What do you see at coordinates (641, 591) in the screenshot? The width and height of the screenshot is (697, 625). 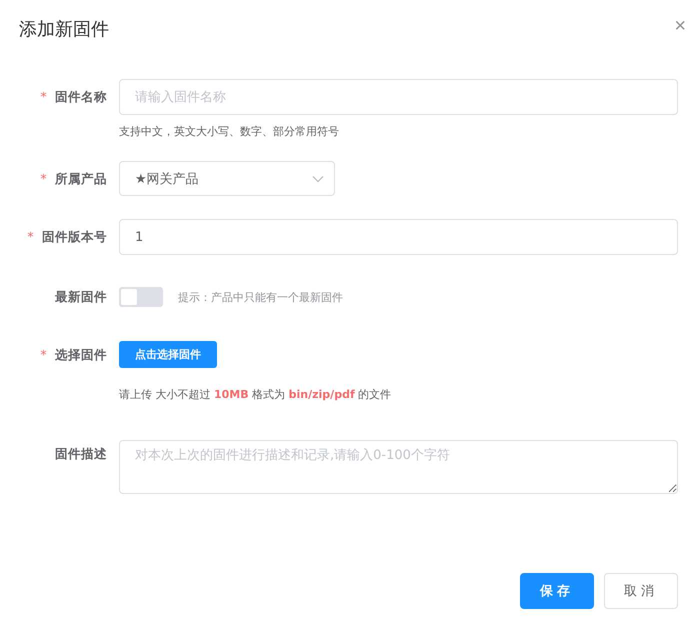 I see `cancel-button: 取消` at bounding box center [641, 591].